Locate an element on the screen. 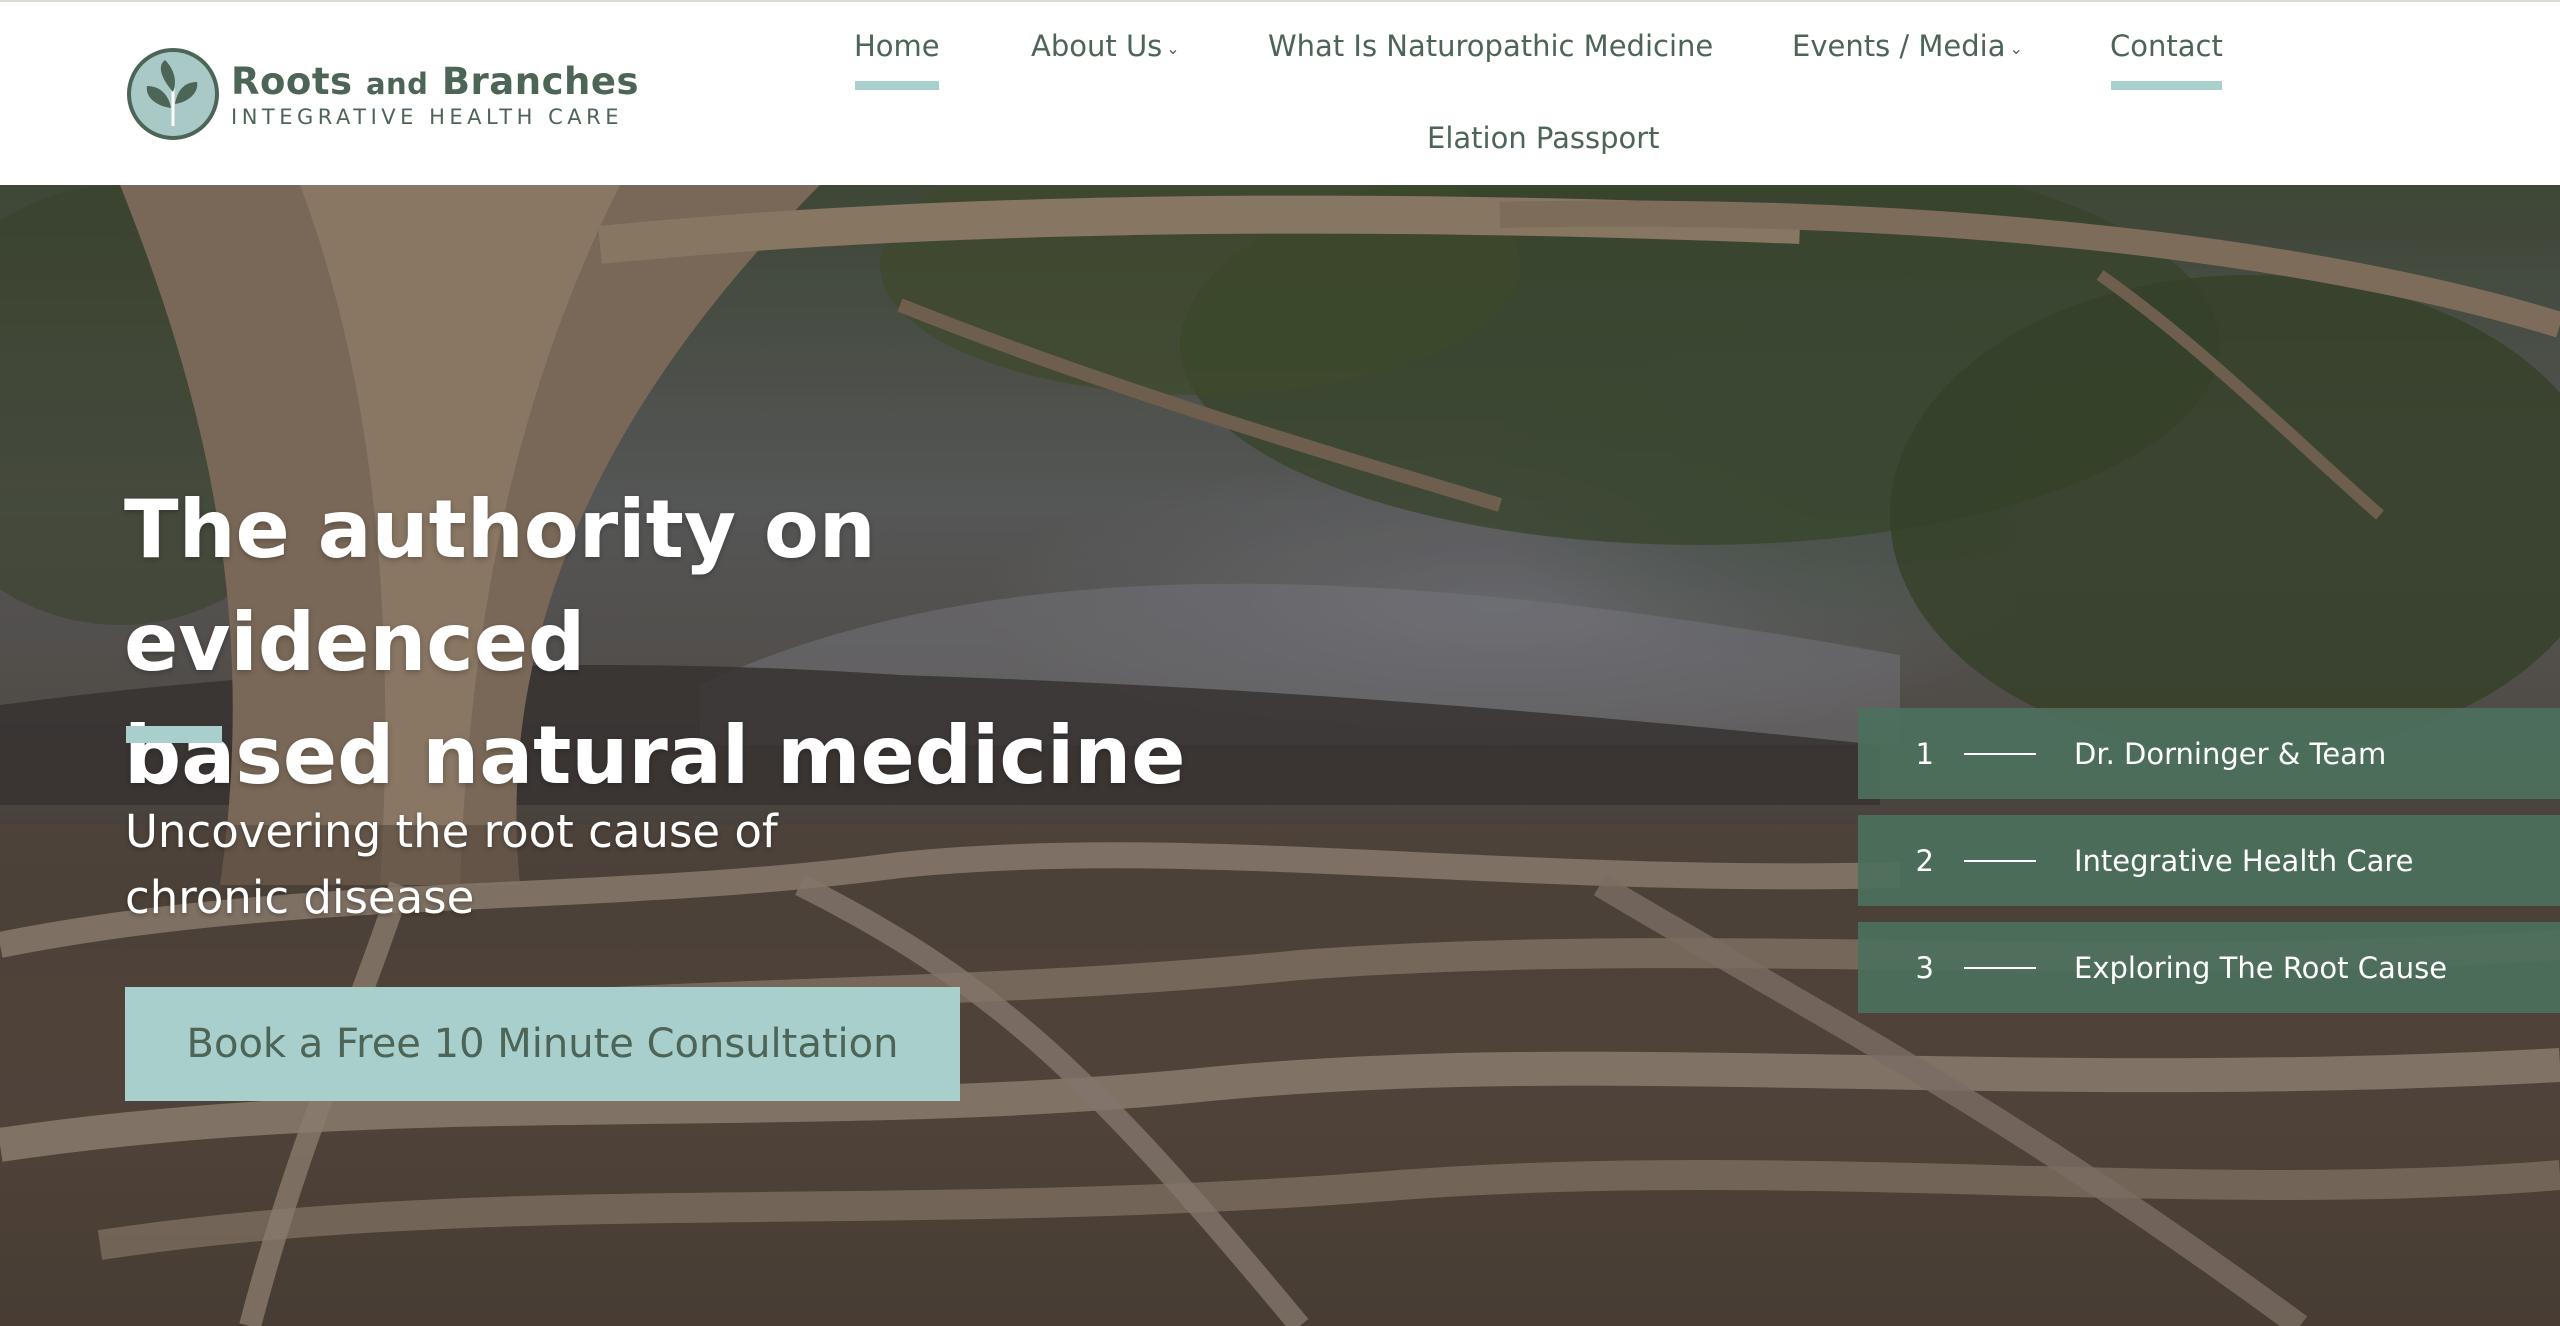 The image size is (2560, 1326). brand-name-part2: Branches is located at coordinates (540, 81).